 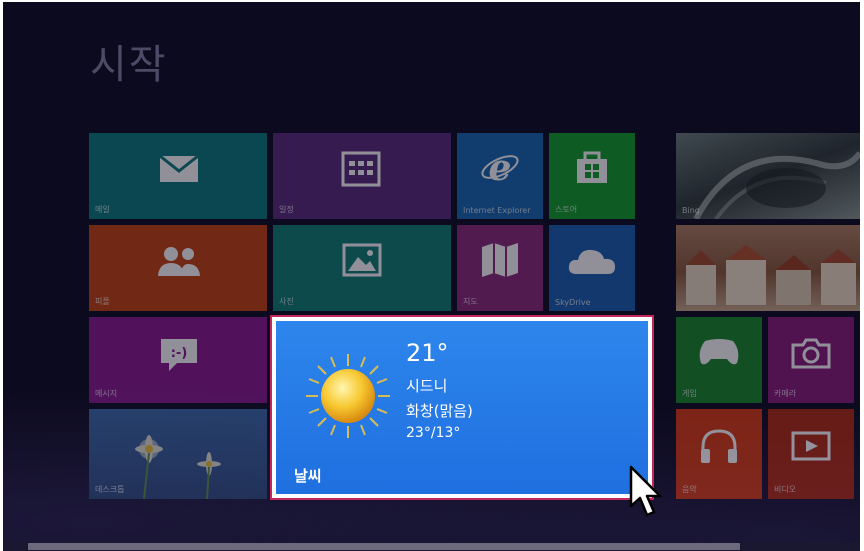 I want to click on tile-weather: 21° 시드니 화창(맑음) 23°/13° 날씨, so click(x=462, y=407).